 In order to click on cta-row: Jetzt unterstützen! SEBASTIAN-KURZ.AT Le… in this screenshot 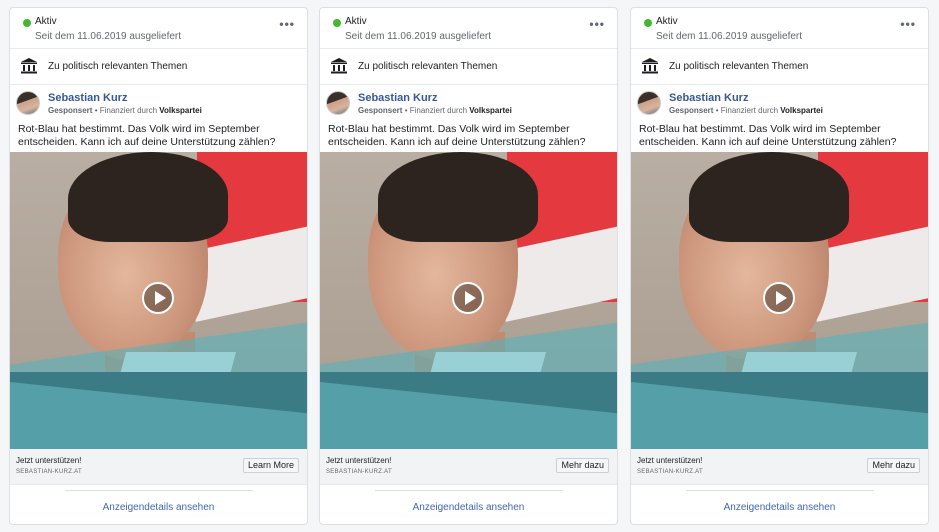, I will do `click(158, 467)`.